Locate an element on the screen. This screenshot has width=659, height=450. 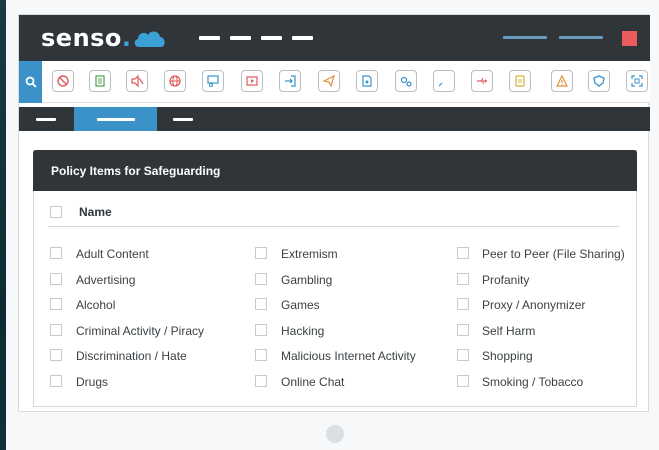
policy-item-label: Profanity is located at coordinates (505, 280).